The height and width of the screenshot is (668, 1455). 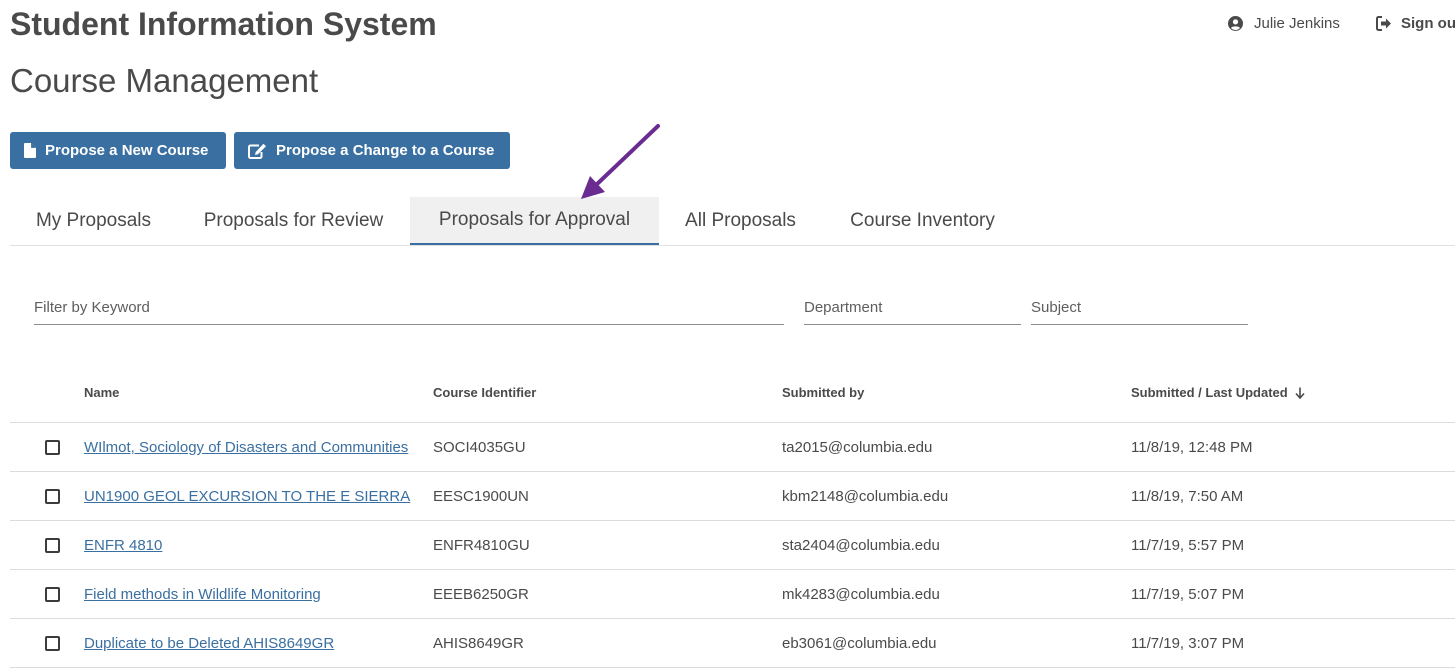 I want to click on edit-icon, so click(x=257, y=151).